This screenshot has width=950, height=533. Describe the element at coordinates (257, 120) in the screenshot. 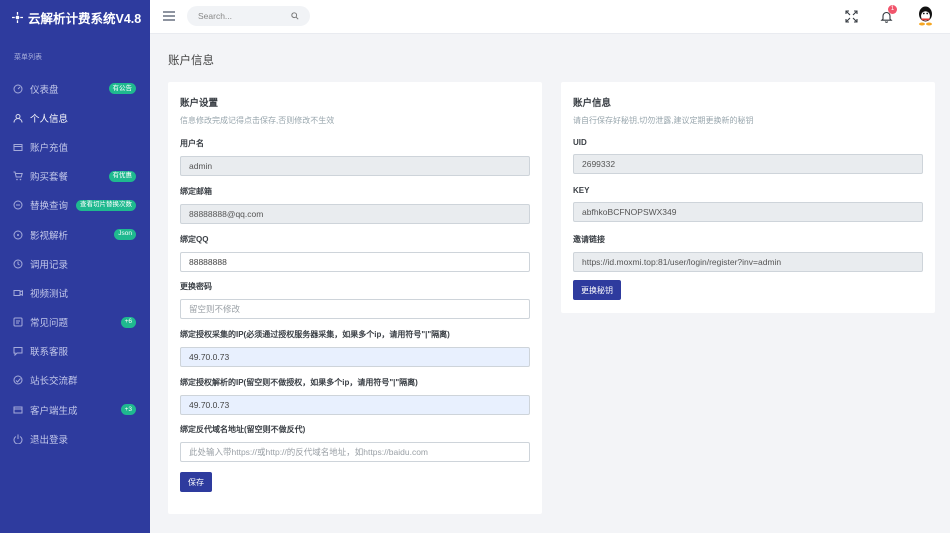

I see `account-settings-subtitle: 信息修改完成记得点击保存,否则修改不生效` at that location.